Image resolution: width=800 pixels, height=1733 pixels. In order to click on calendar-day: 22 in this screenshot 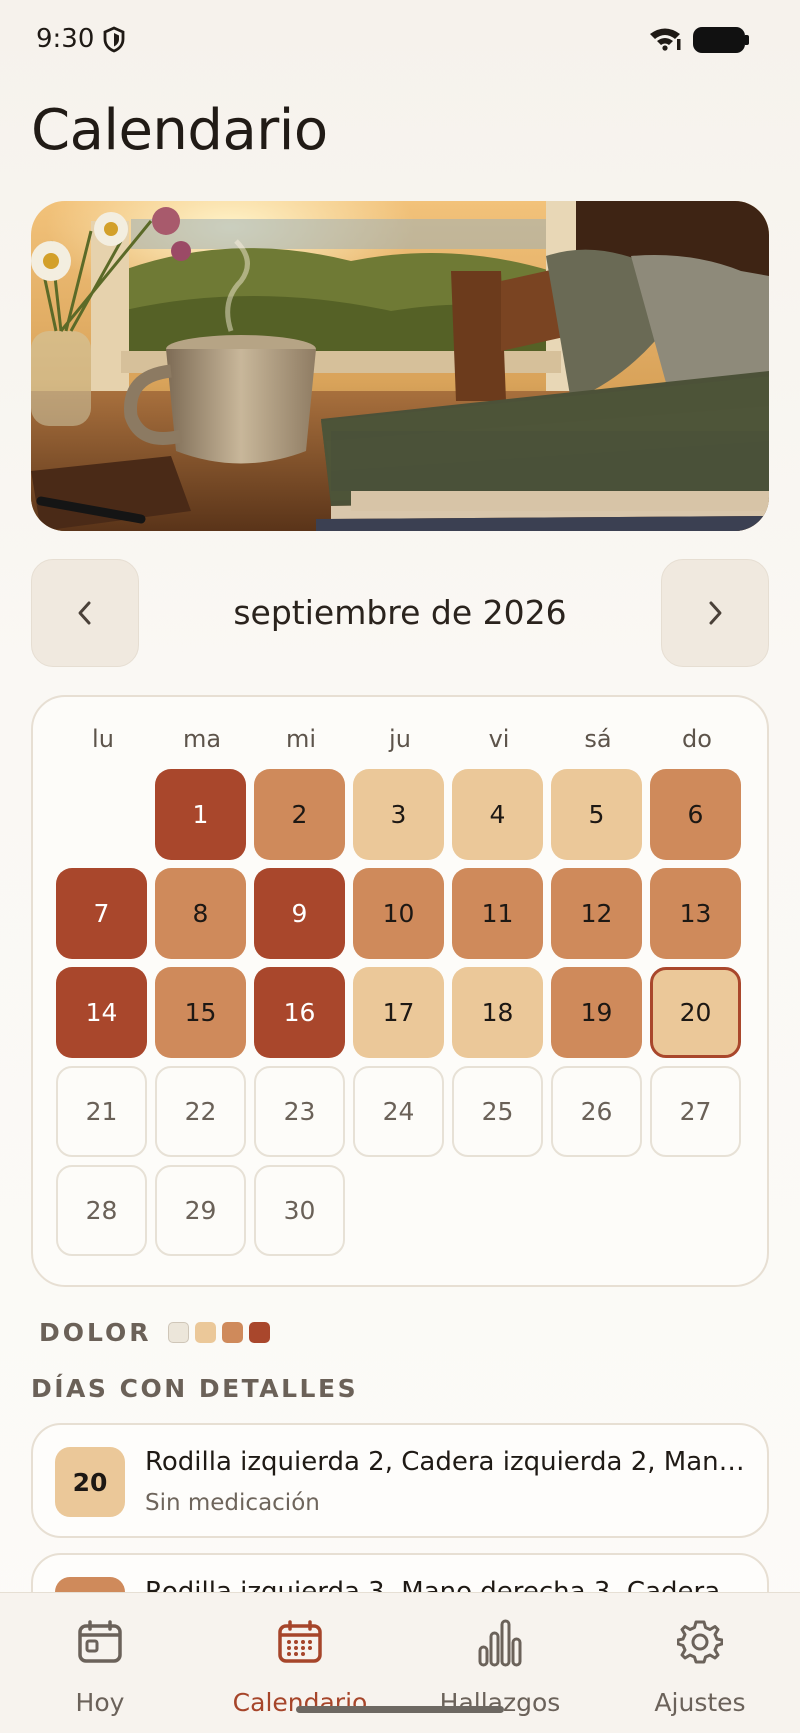, I will do `click(200, 1111)`.